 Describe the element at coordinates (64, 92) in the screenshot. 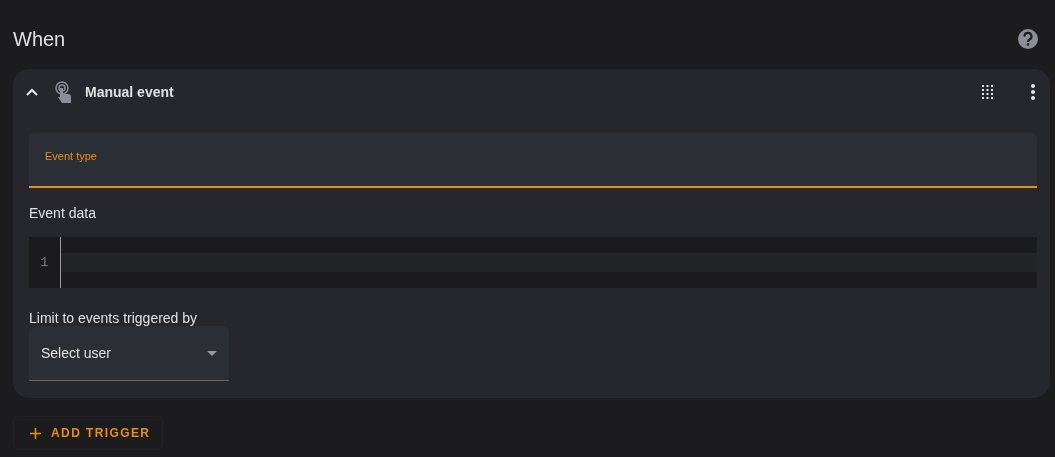

I see `touch-icon` at that location.